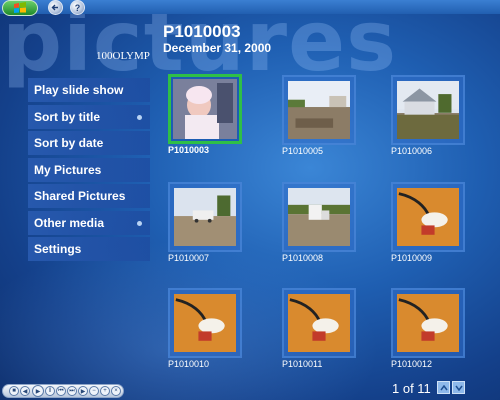  I want to click on play-icon: ▶, so click(38, 391).